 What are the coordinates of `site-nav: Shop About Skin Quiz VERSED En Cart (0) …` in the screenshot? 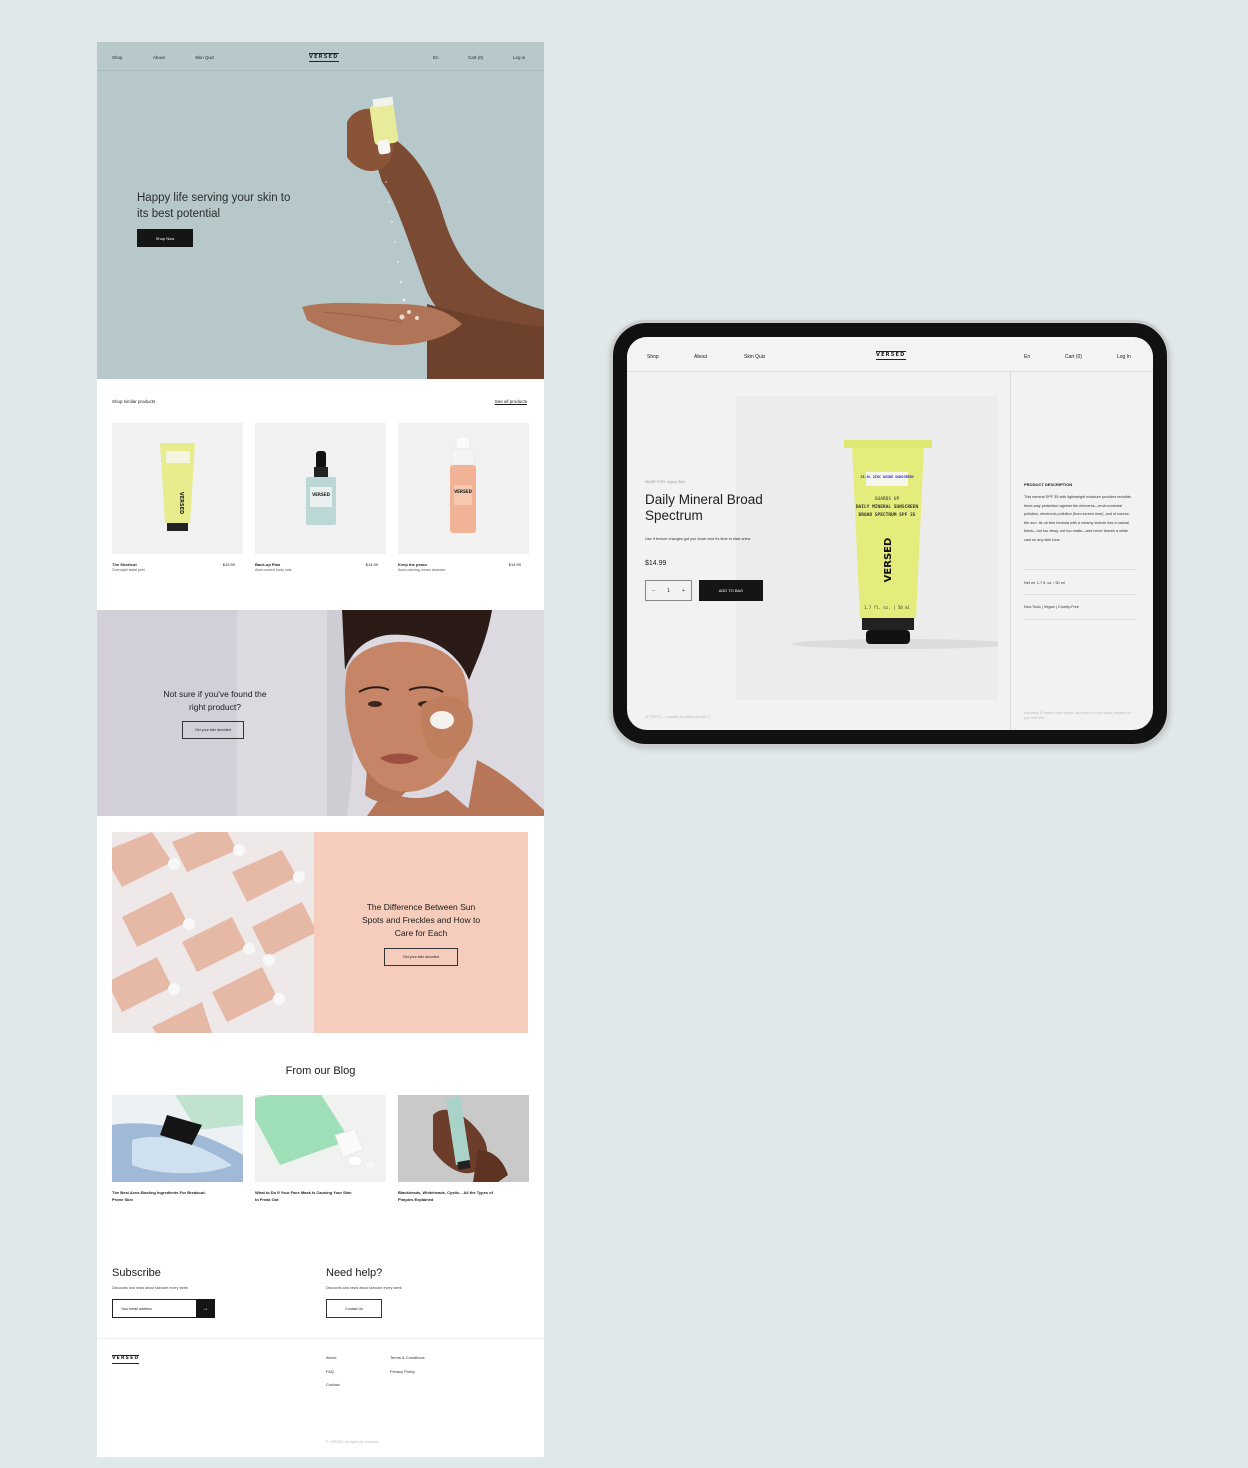 It's located at (320, 56).